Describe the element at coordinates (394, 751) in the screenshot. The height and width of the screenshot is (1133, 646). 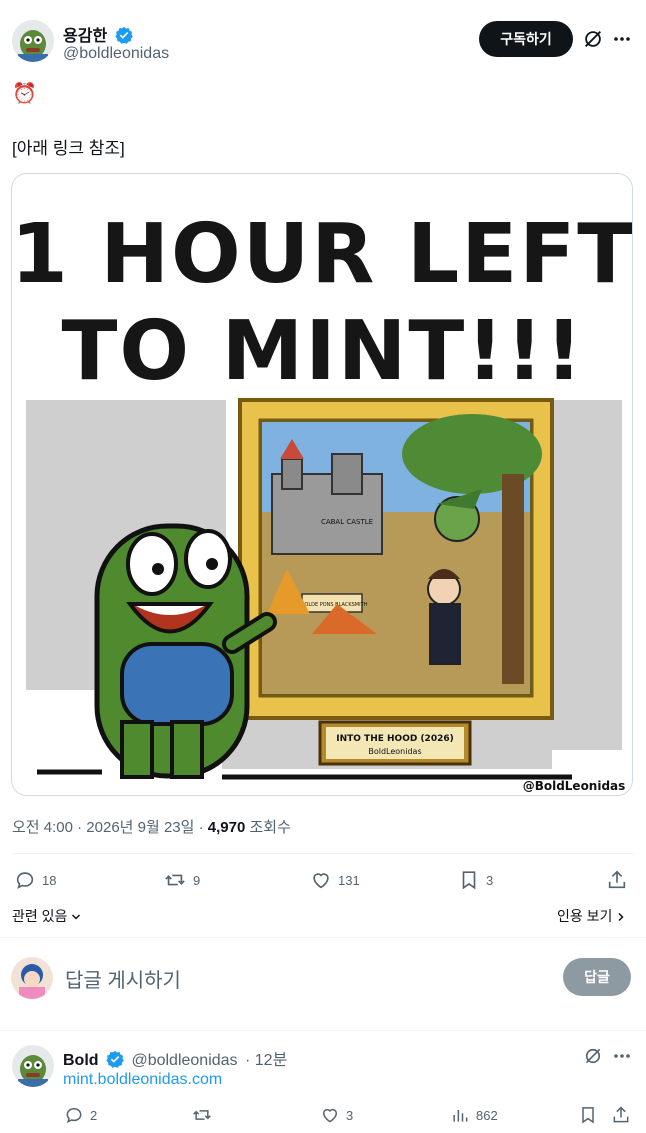
I see `plaque-line-2: BoldLeonidas` at that location.